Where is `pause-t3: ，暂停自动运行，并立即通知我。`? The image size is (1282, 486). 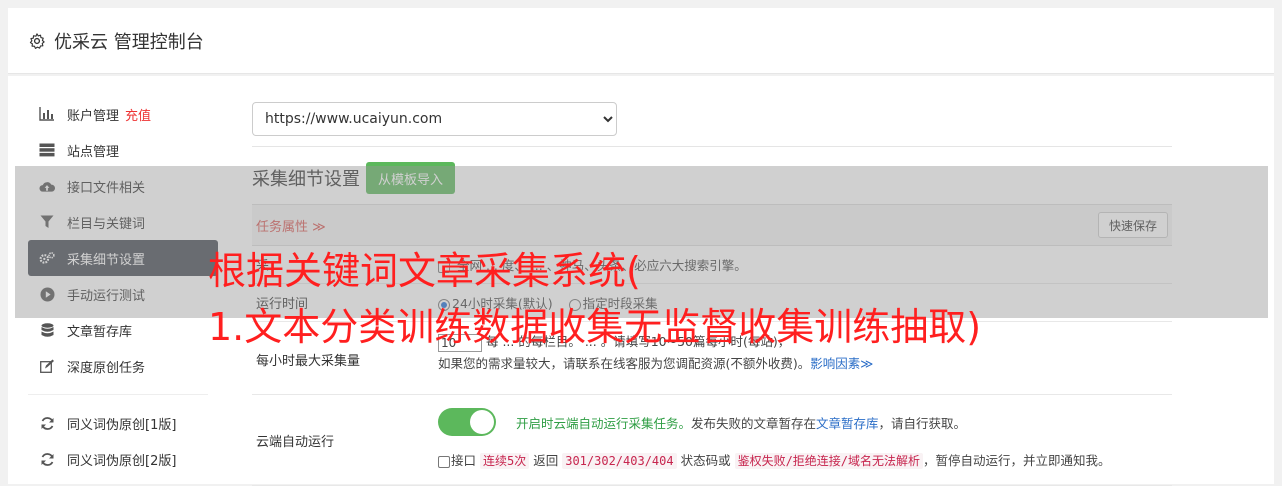 pause-t3: ，暂停自动运行，并立即通知我。 is located at coordinates (1017, 460).